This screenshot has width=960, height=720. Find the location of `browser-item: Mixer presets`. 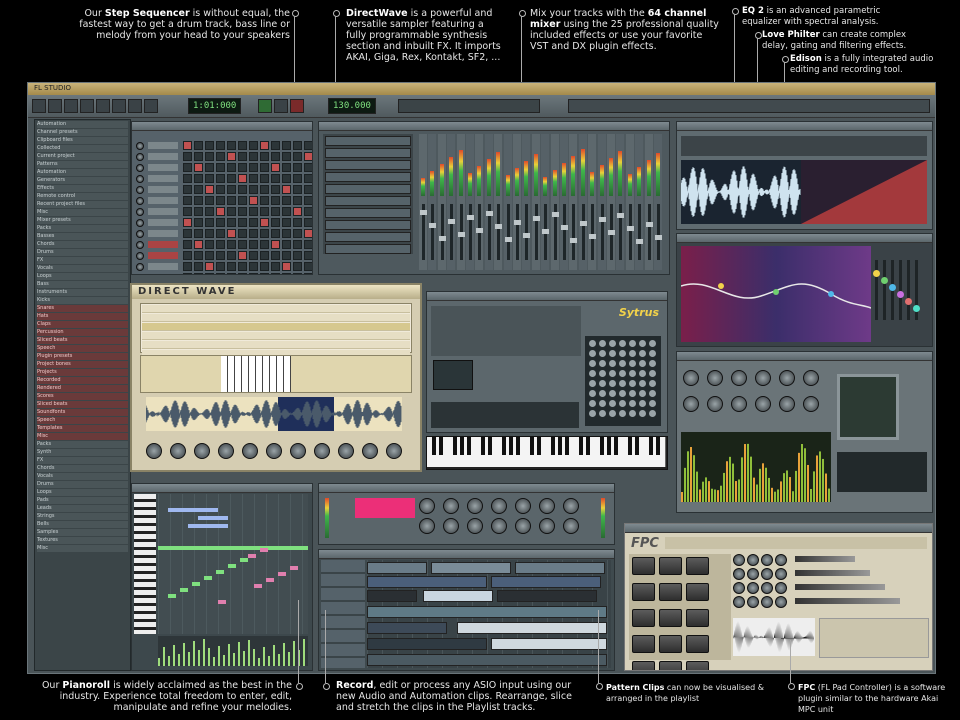

browser-item: Mixer presets is located at coordinates (82, 220).